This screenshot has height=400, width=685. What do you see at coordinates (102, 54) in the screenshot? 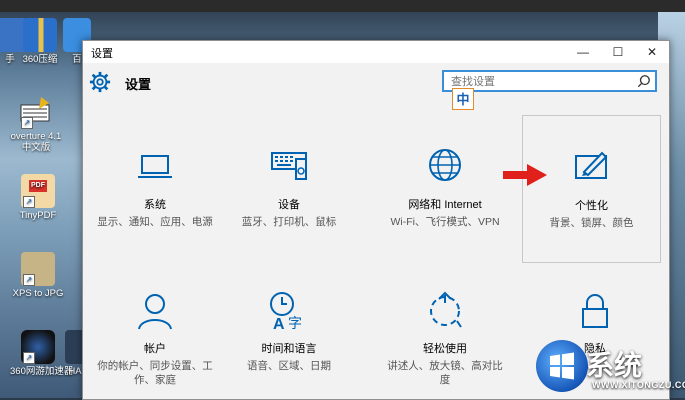
I see `window-title: 设置` at bounding box center [102, 54].